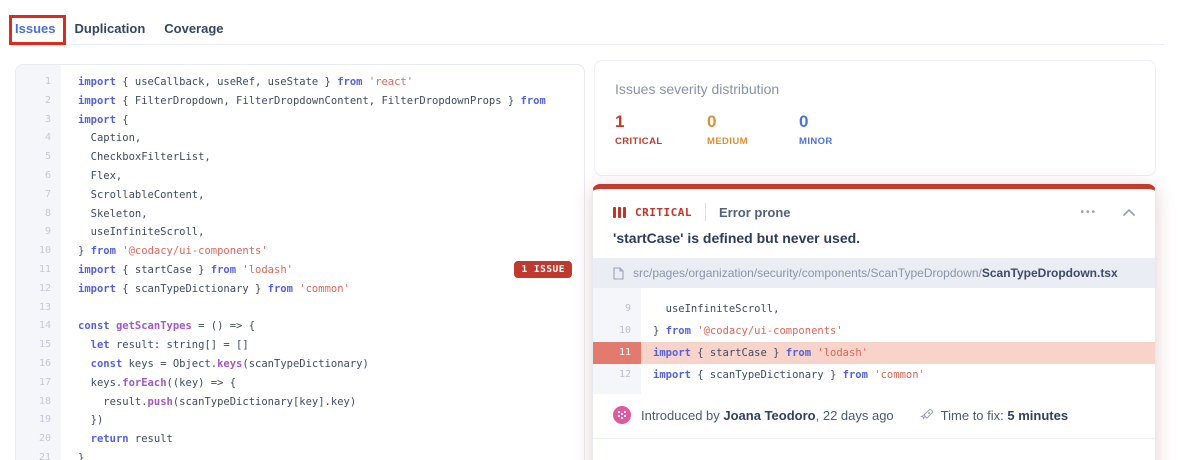 Image resolution: width=1178 pixels, height=460 pixels. What do you see at coordinates (300, 439) in the screenshot?
I see `code-line-20: 20 return result` at bounding box center [300, 439].